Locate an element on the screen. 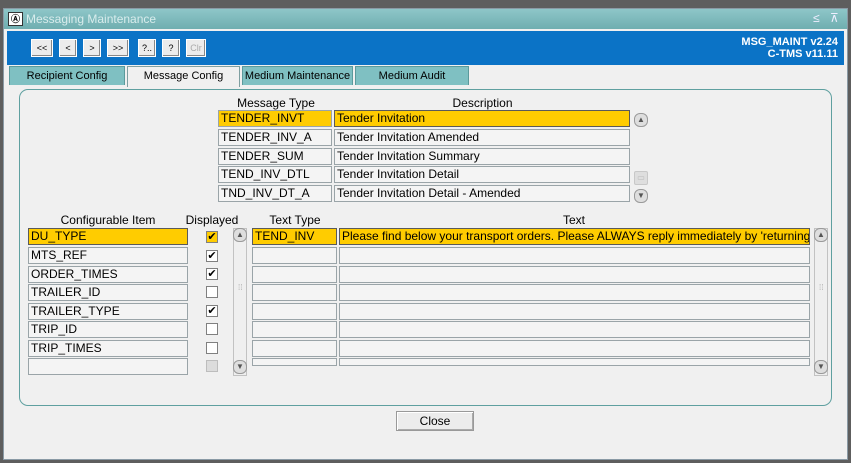  previous-record-button: < is located at coordinates (68, 48).